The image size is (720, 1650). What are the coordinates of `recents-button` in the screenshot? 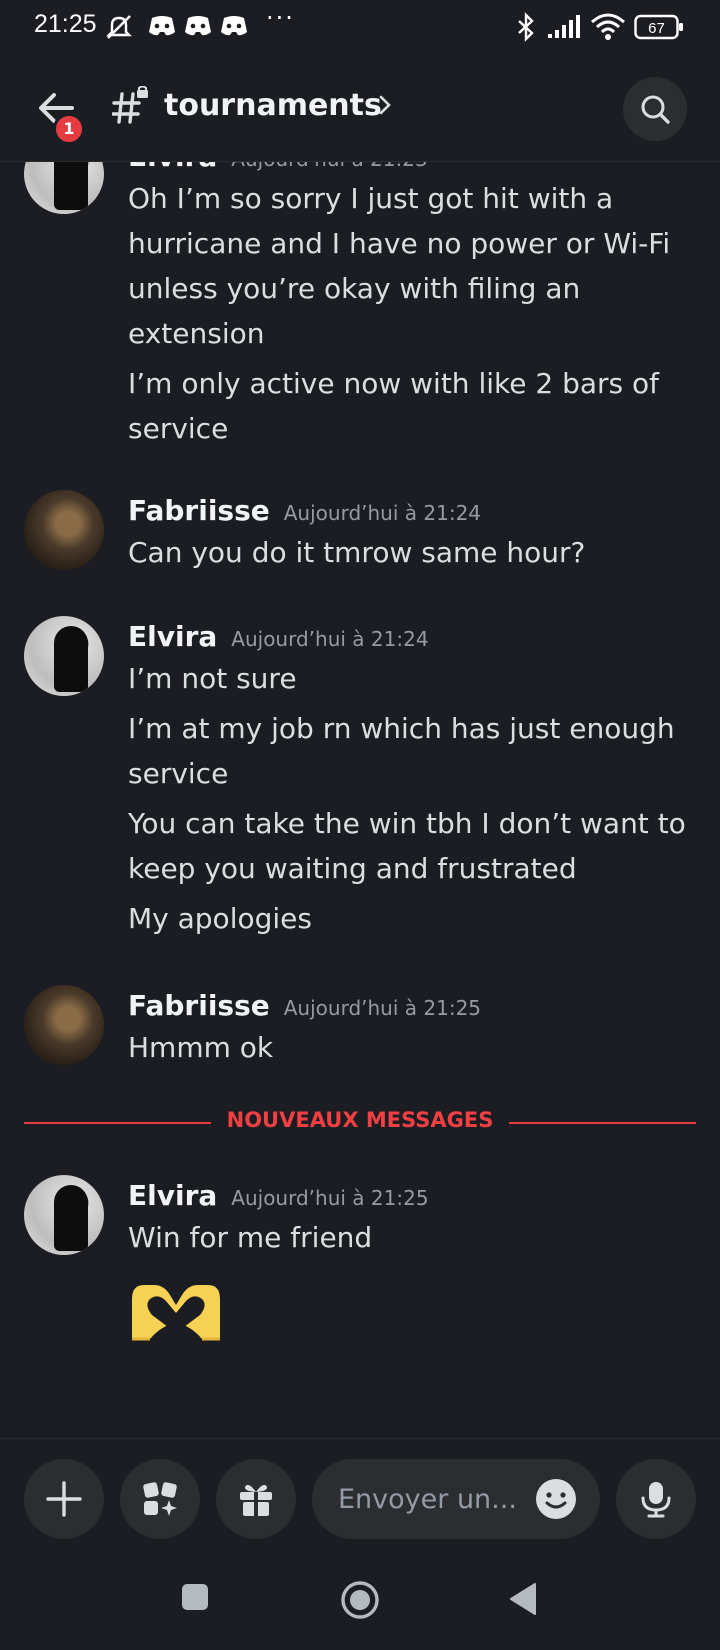 It's located at (195, 1599).